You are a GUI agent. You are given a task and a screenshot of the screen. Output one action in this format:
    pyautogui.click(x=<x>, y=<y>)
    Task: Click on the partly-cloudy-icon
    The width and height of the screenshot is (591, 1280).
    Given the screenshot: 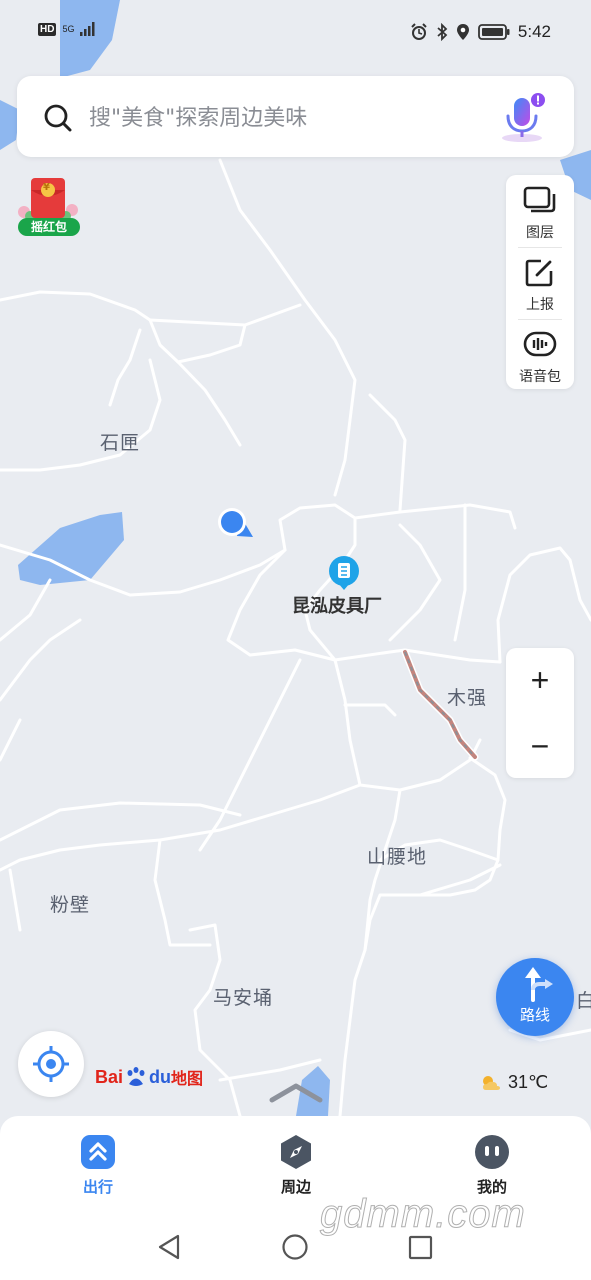 What is the action you would take?
    pyautogui.click(x=491, y=1082)
    